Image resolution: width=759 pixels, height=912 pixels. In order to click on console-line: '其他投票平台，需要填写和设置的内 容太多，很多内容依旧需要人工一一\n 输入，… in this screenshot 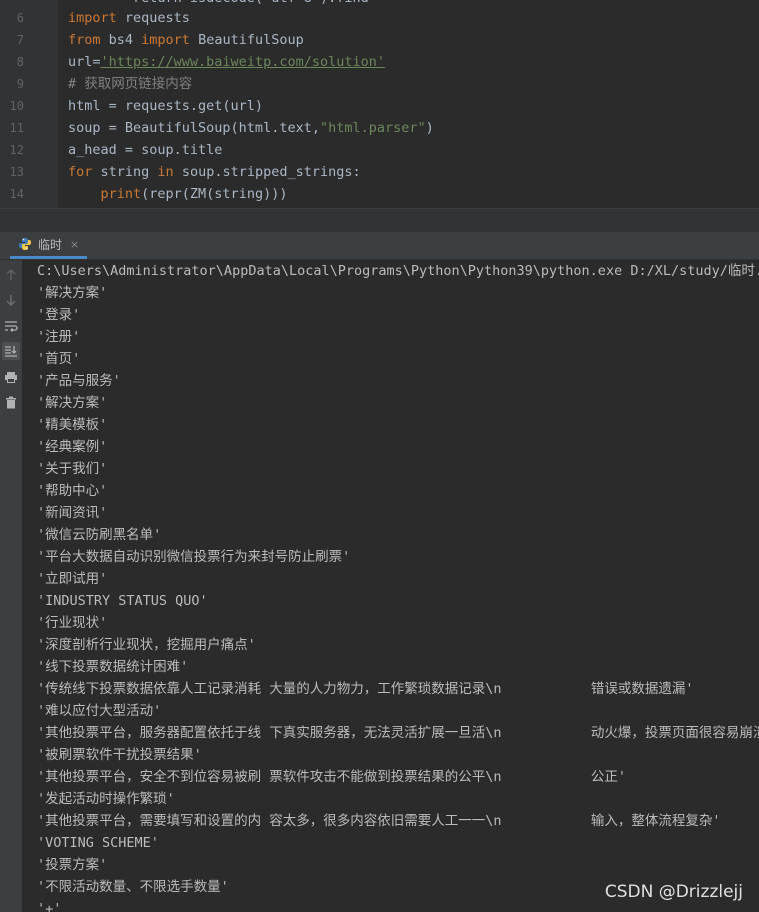, I will do `click(379, 821)`.